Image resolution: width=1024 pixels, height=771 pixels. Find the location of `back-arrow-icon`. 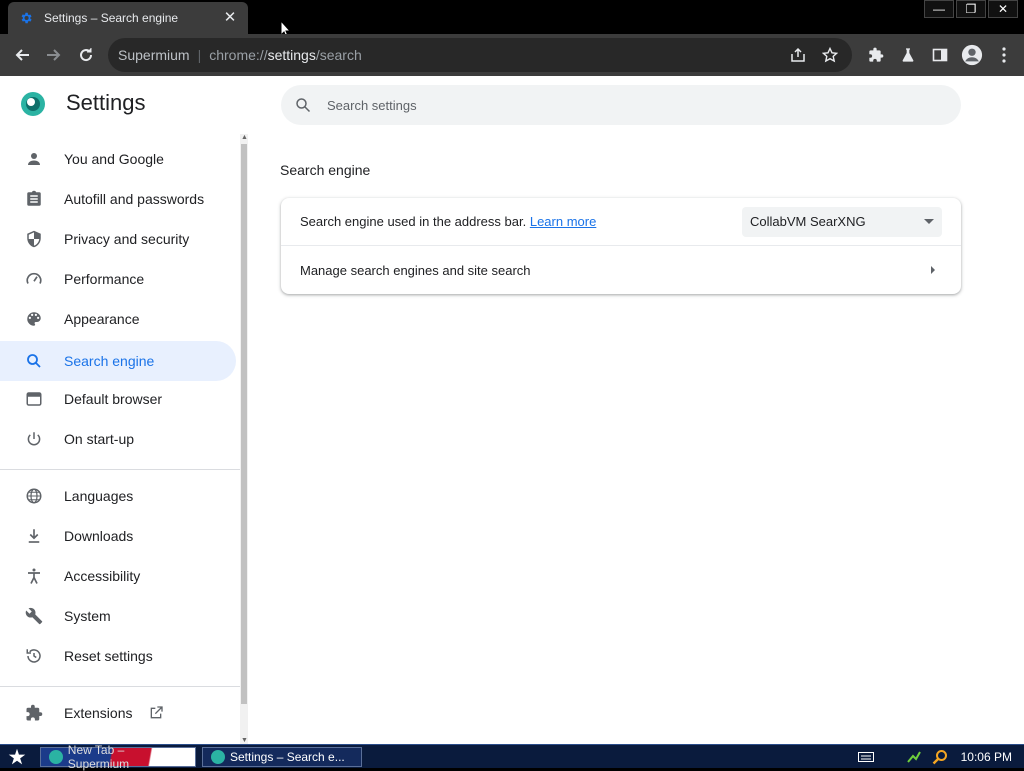

back-arrow-icon is located at coordinates (22, 55).